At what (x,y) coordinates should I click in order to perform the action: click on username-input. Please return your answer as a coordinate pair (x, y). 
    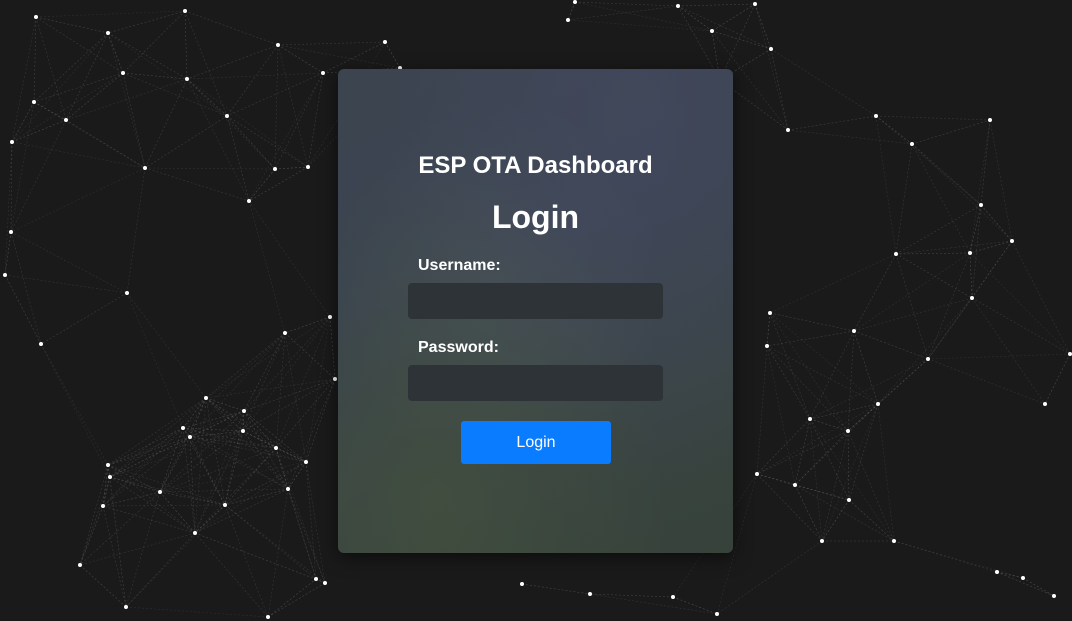
    Looking at the image, I should click on (535, 301).